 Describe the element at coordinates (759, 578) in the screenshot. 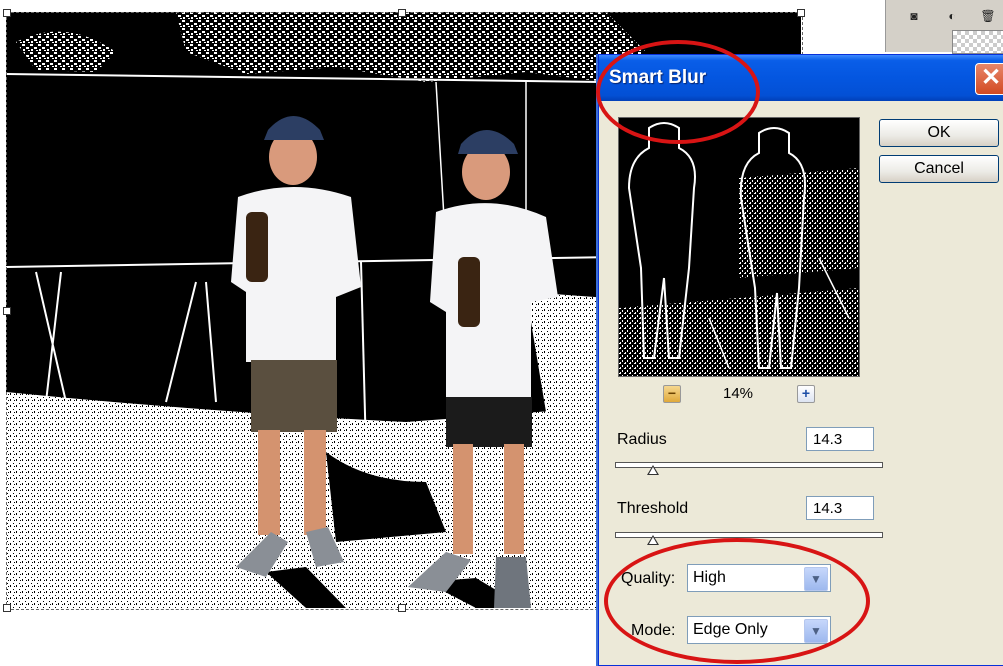

I see `quality-select: High ▼` at that location.